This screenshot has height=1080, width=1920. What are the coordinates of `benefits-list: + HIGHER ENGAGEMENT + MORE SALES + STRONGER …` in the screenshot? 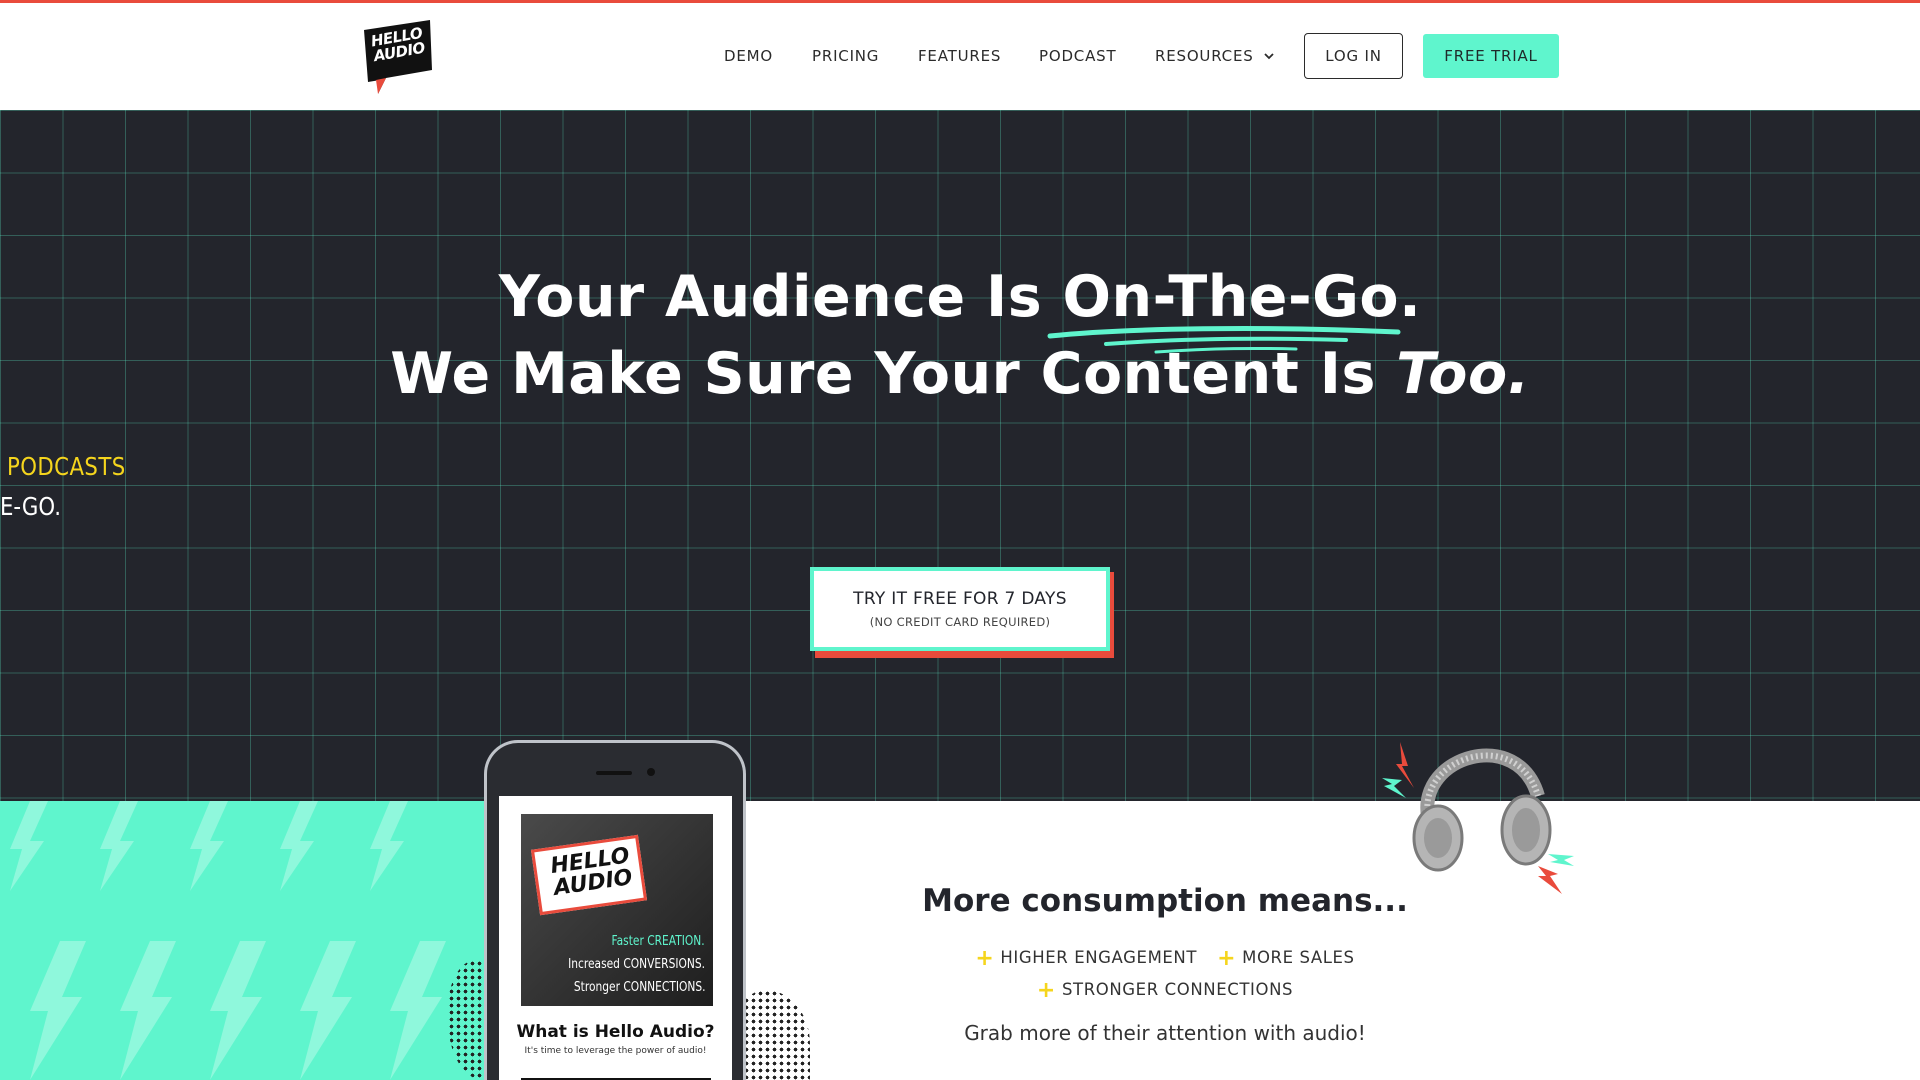 It's located at (1165, 974).